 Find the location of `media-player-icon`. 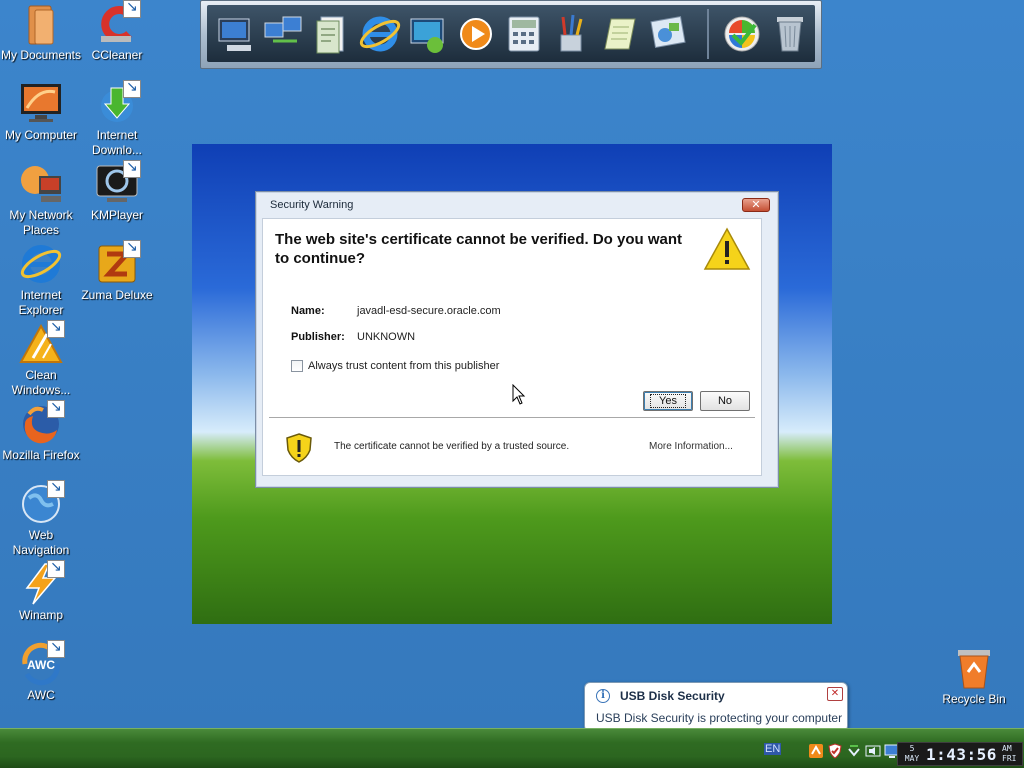

media-player-icon is located at coordinates (476, 34).